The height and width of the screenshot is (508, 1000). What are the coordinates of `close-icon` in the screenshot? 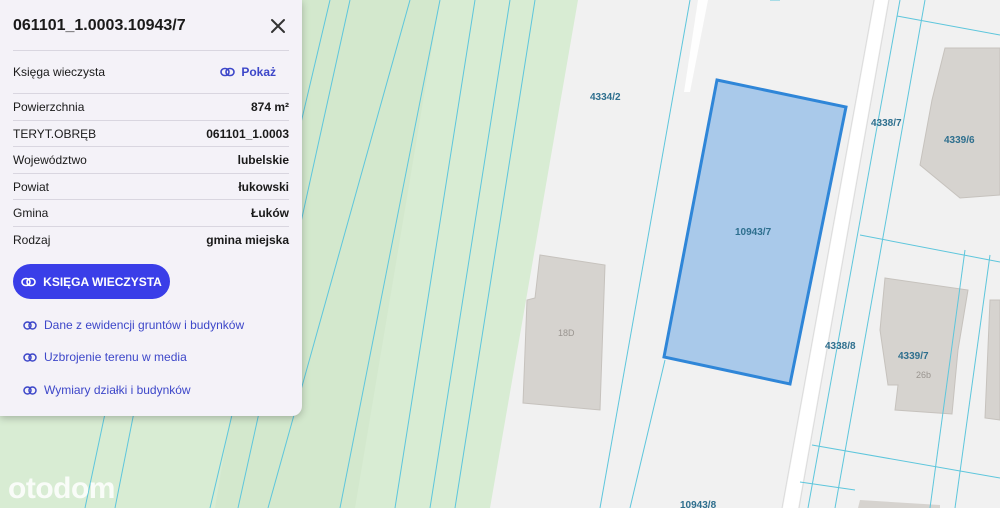 It's located at (278, 26).